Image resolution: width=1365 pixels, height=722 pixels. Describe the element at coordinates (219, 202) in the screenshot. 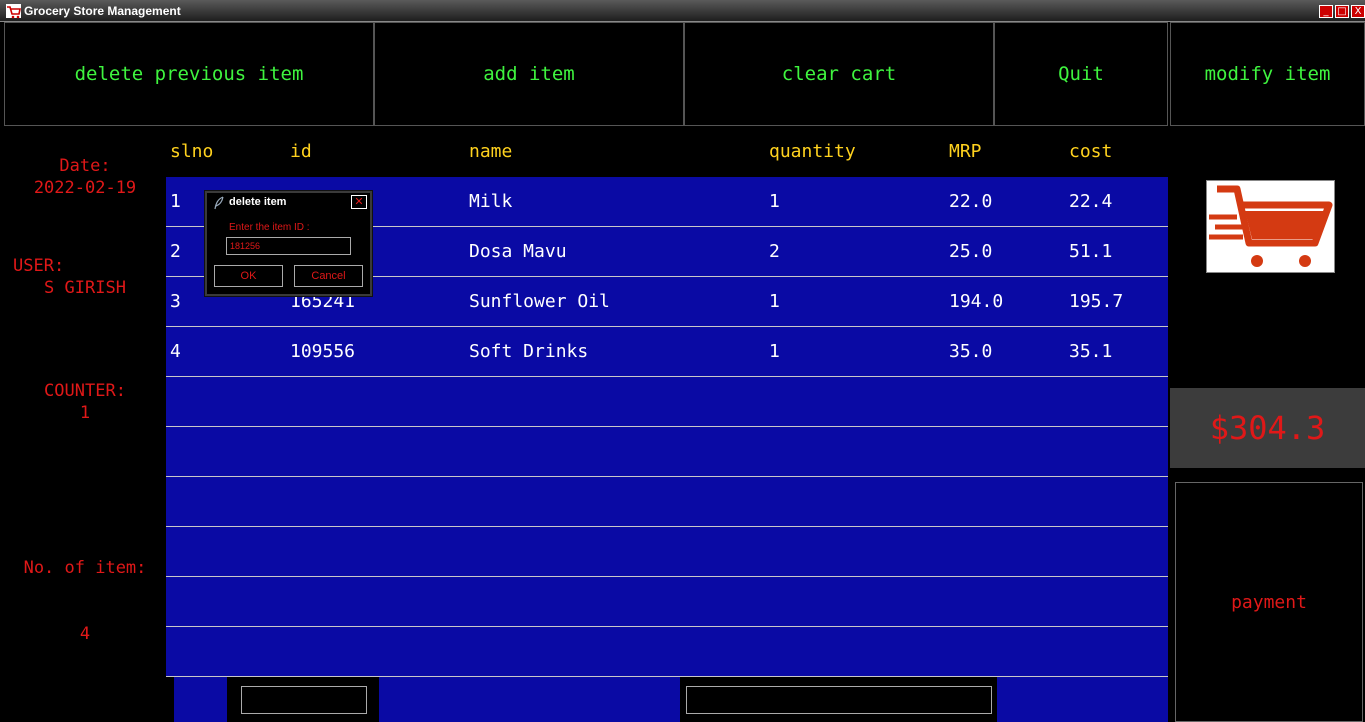

I see `feather-icon` at that location.